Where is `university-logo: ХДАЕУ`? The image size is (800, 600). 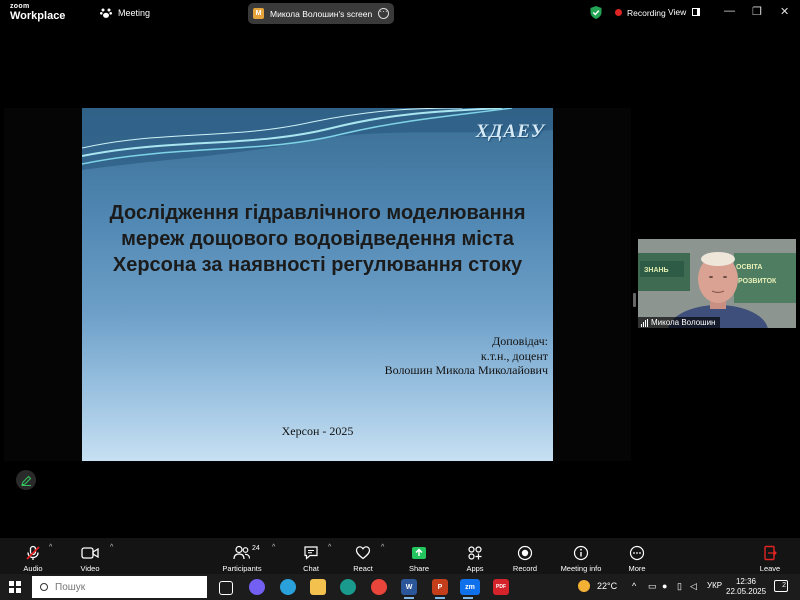
university-logo: ХДАЕУ is located at coordinates (510, 131).